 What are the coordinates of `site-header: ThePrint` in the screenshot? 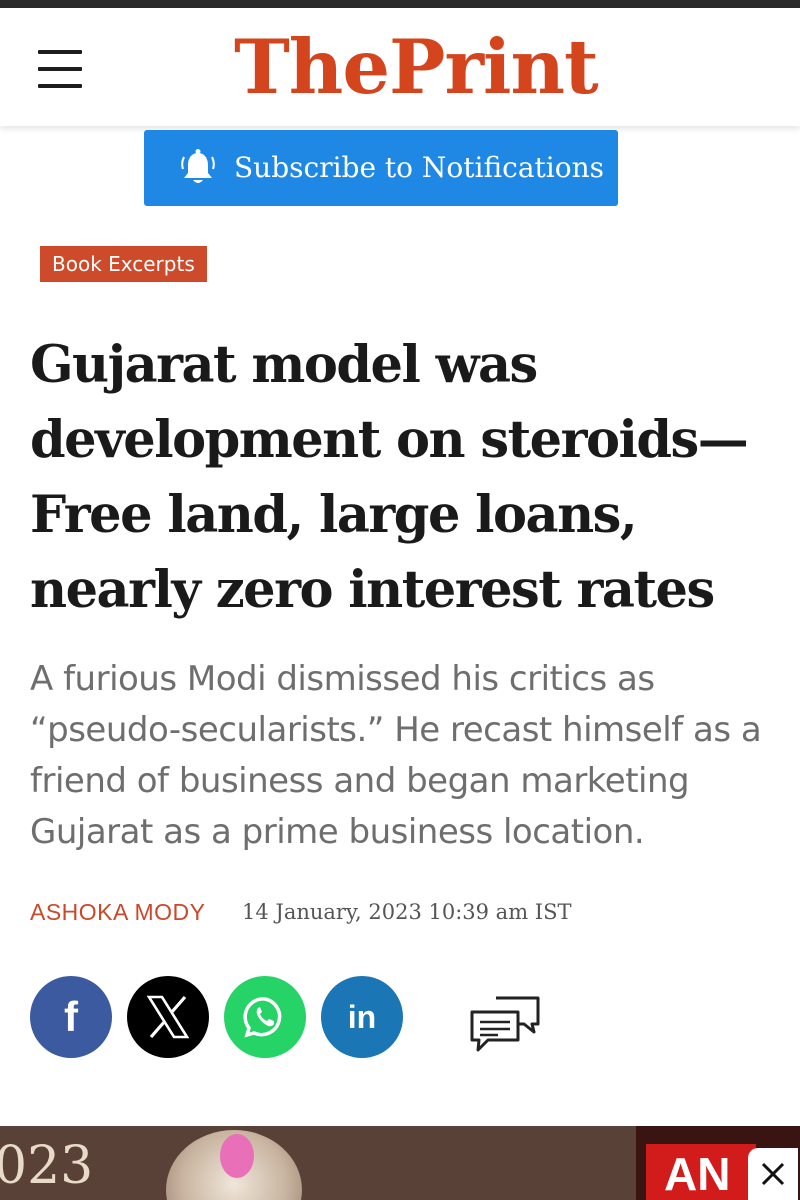 It's located at (400, 67).